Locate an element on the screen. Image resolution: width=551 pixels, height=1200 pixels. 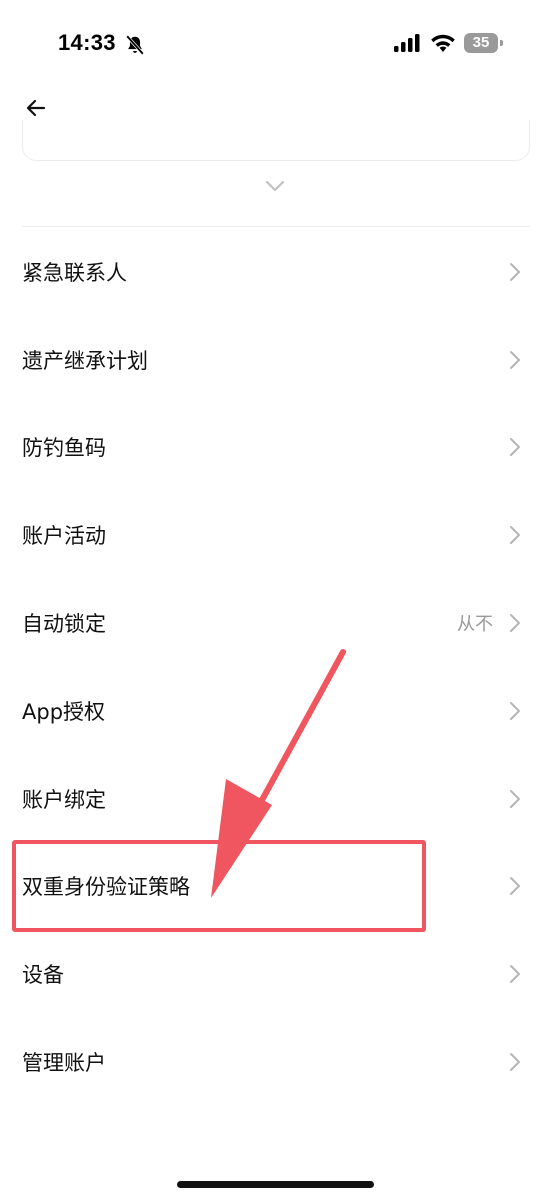
menu-item-label: 紧急联系人 is located at coordinates (74, 272).